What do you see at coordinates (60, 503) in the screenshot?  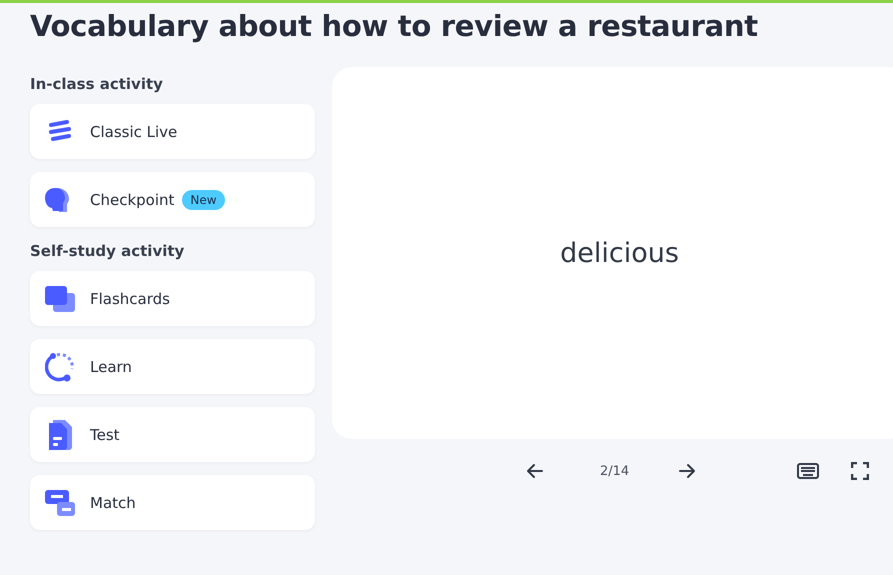 I see `match-icon` at bounding box center [60, 503].